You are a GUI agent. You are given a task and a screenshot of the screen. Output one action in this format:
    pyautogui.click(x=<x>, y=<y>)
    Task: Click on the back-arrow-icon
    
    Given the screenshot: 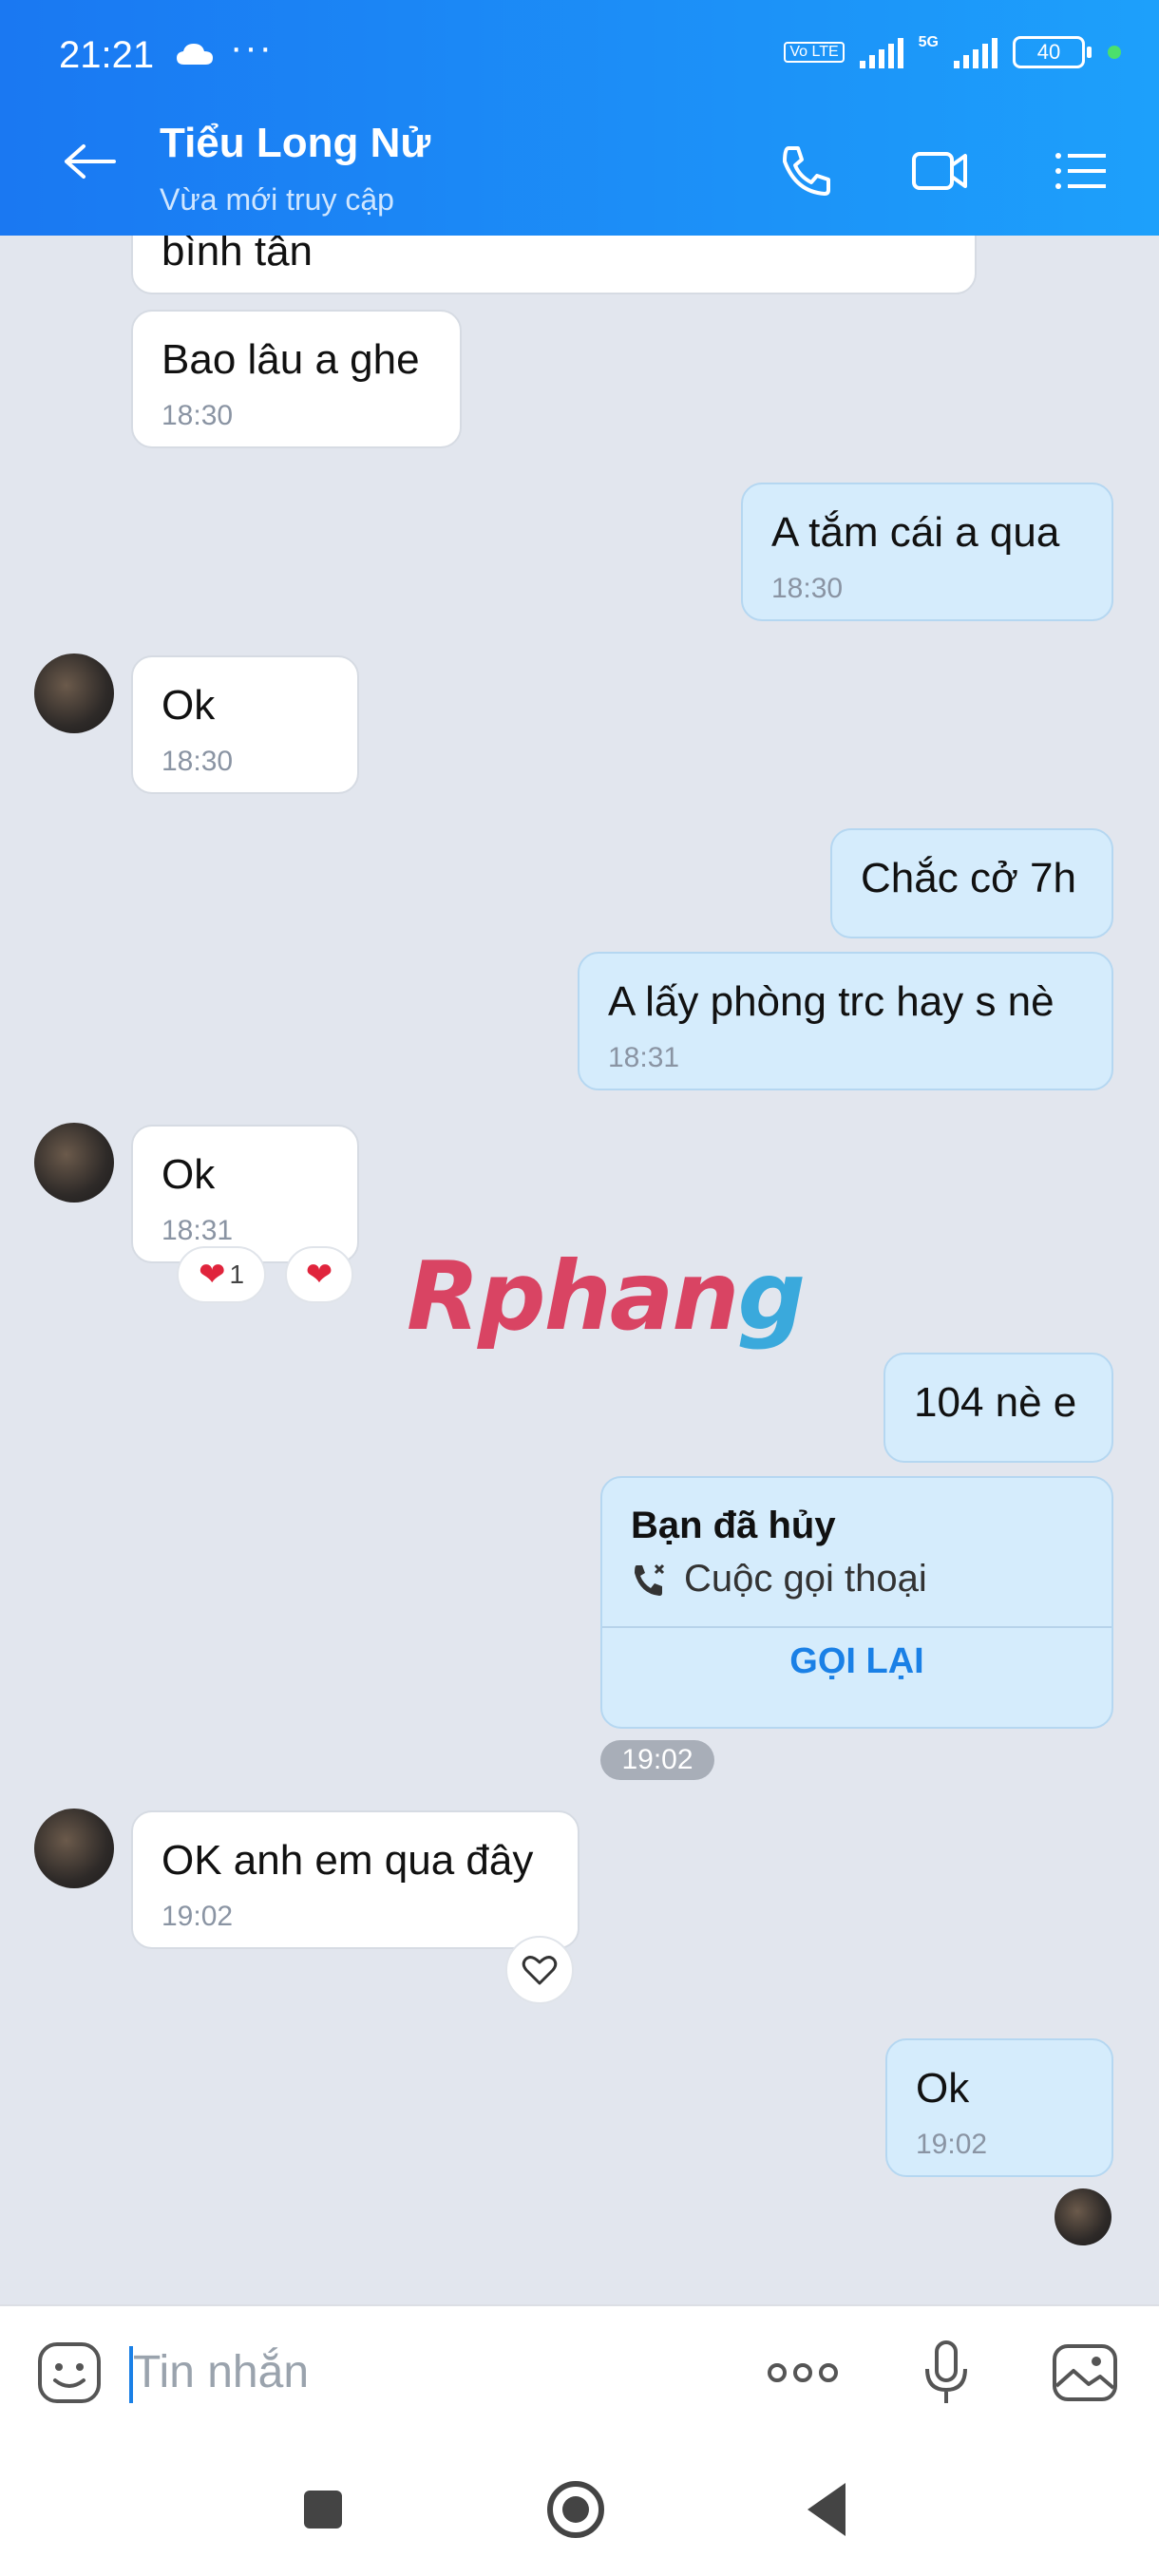 What is the action you would take?
    pyautogui.click(x=89, y=161)
    